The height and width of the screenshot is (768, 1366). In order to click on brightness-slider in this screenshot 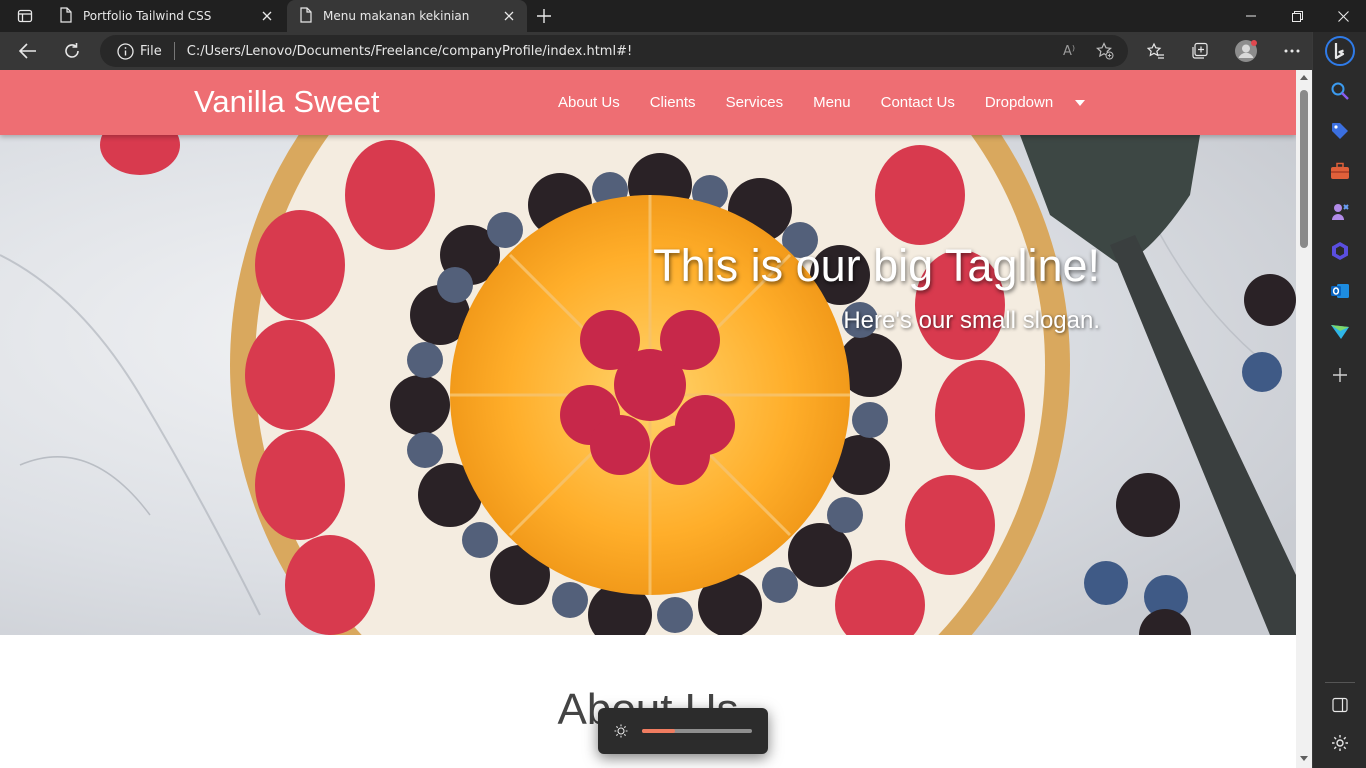, I will do `click(697, 731)`.